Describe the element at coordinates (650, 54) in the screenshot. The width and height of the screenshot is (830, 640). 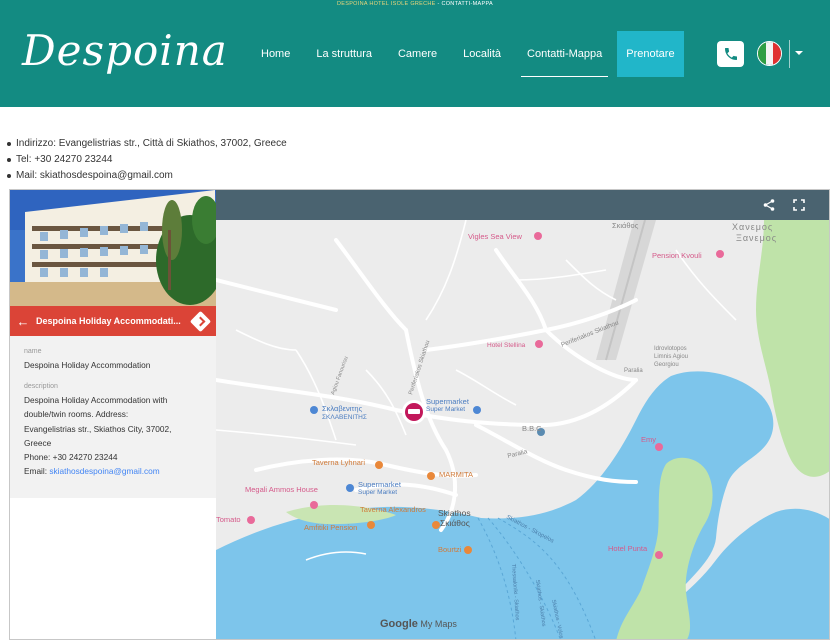
I see `book-button: Prenotare` at that location.